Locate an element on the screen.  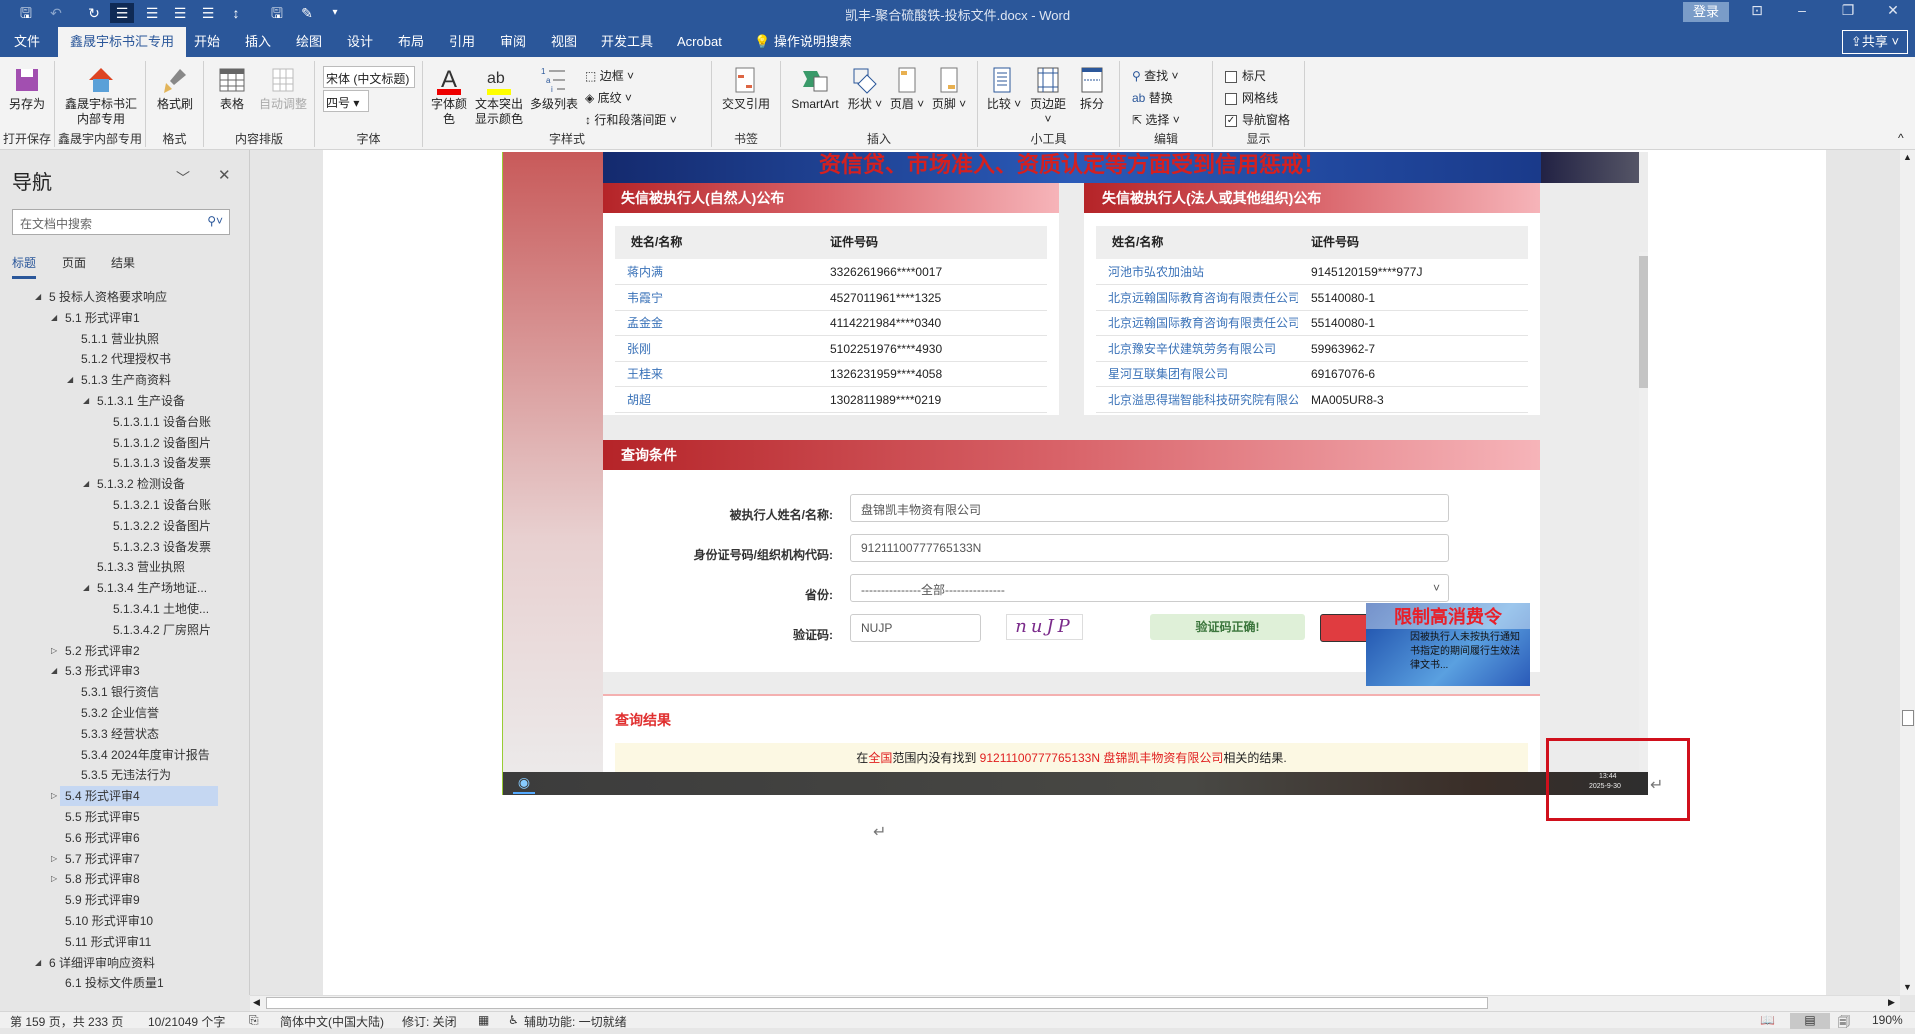
font-color-button: A 字体颜色 is located at coordinates (449, 96).